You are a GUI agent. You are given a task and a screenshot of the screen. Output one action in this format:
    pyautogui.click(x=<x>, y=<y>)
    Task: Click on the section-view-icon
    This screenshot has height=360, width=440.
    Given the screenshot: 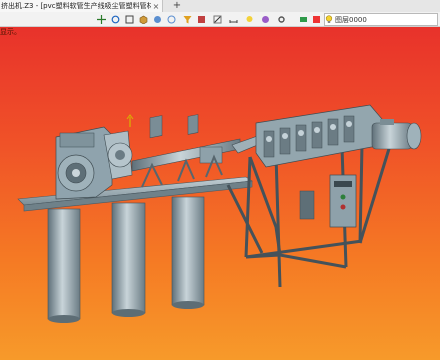 What is the action you would take?
    pyautogui.click(x=217, y=19)
    